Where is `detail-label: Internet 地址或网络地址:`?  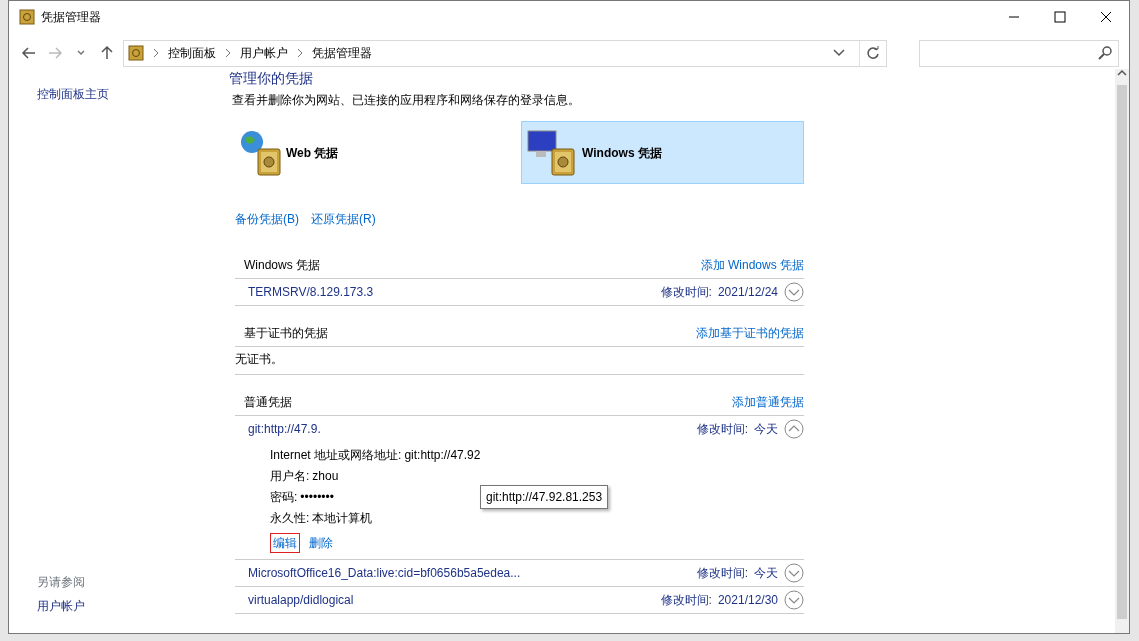 detail-label: Internet 地址或网络地址: is located at coordinates (336, 455).